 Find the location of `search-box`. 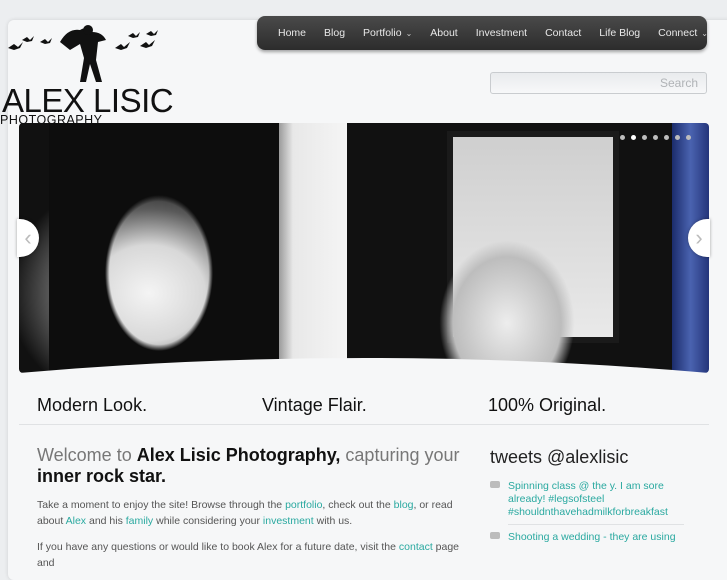

search-box is located at coordinates (598, 83).